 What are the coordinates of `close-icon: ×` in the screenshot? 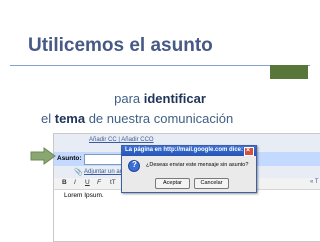 It's located at (249, 151).